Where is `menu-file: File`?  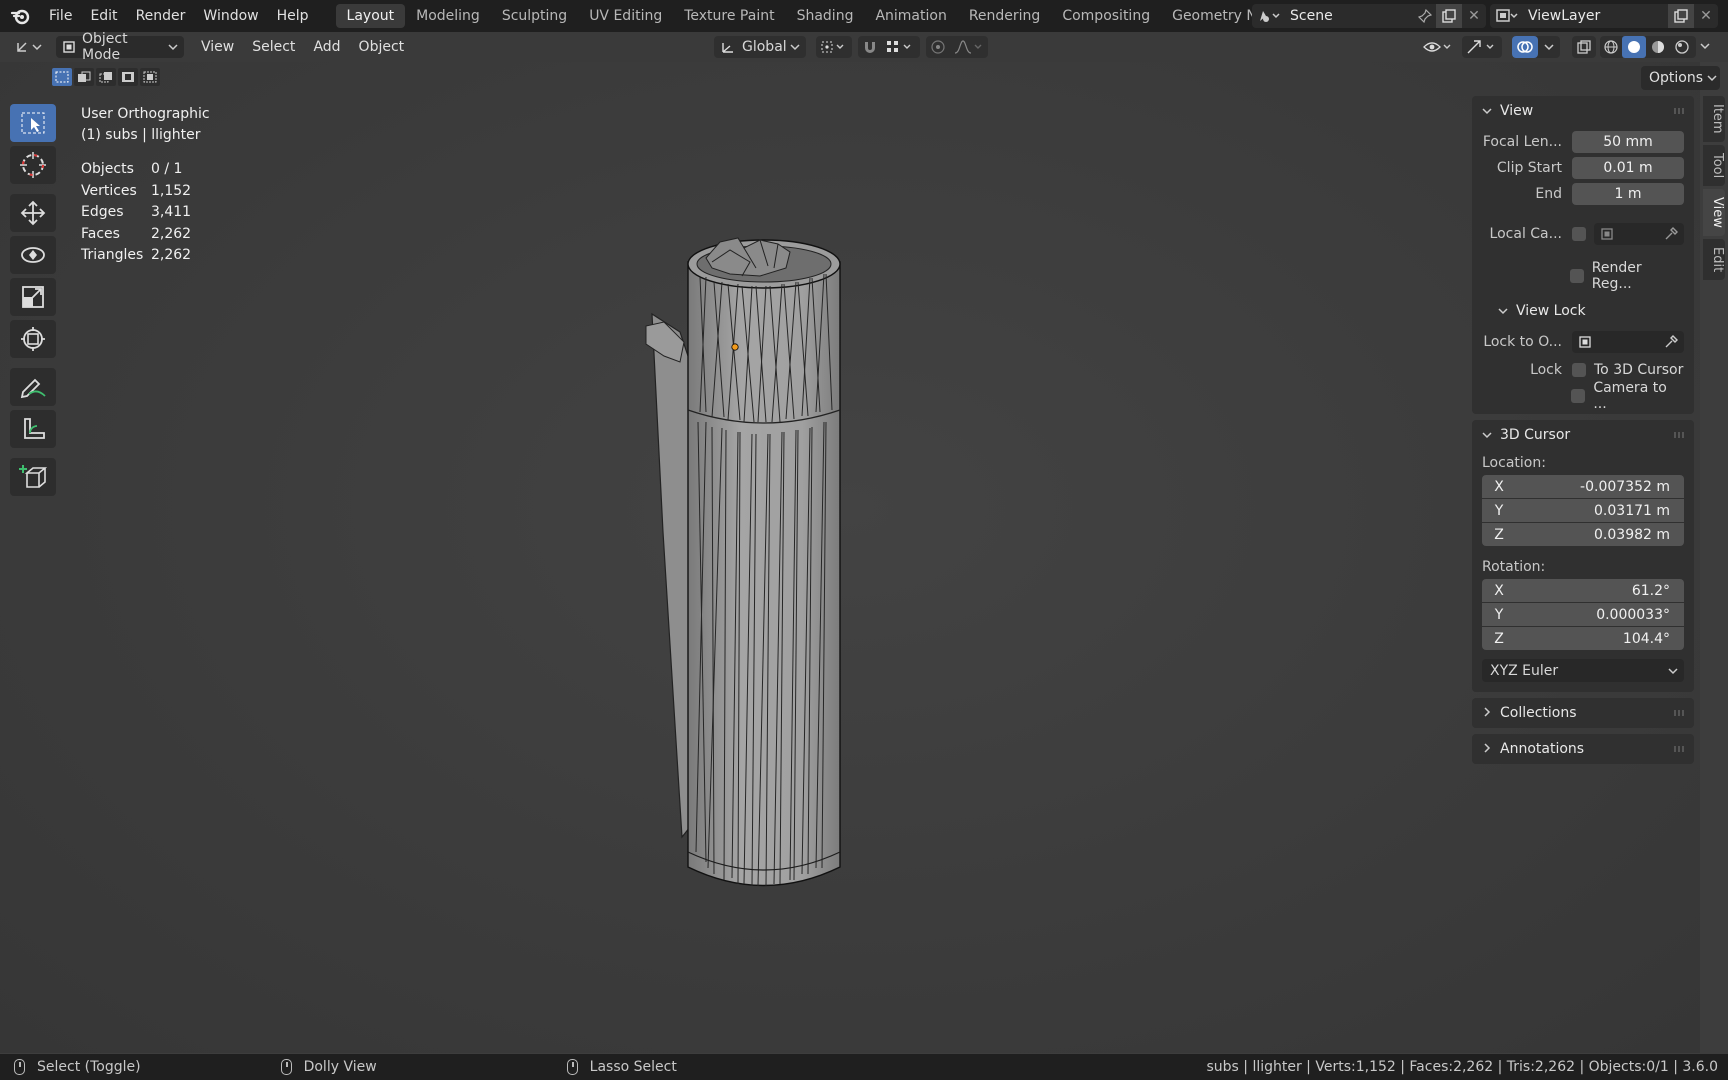 menu-file: File is located at coordinates (60, 16).